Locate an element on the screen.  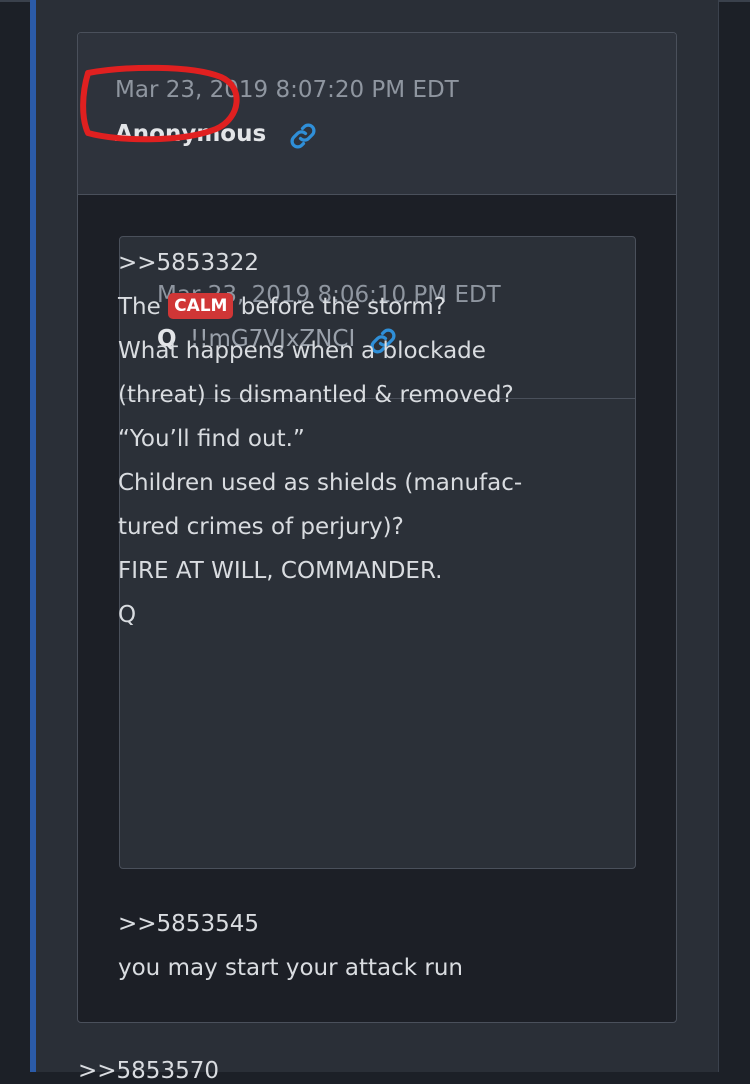
post-header: Mar 23, 2019 8:07:20 PM EDT Anonymous is located at coordinates (377, 114).